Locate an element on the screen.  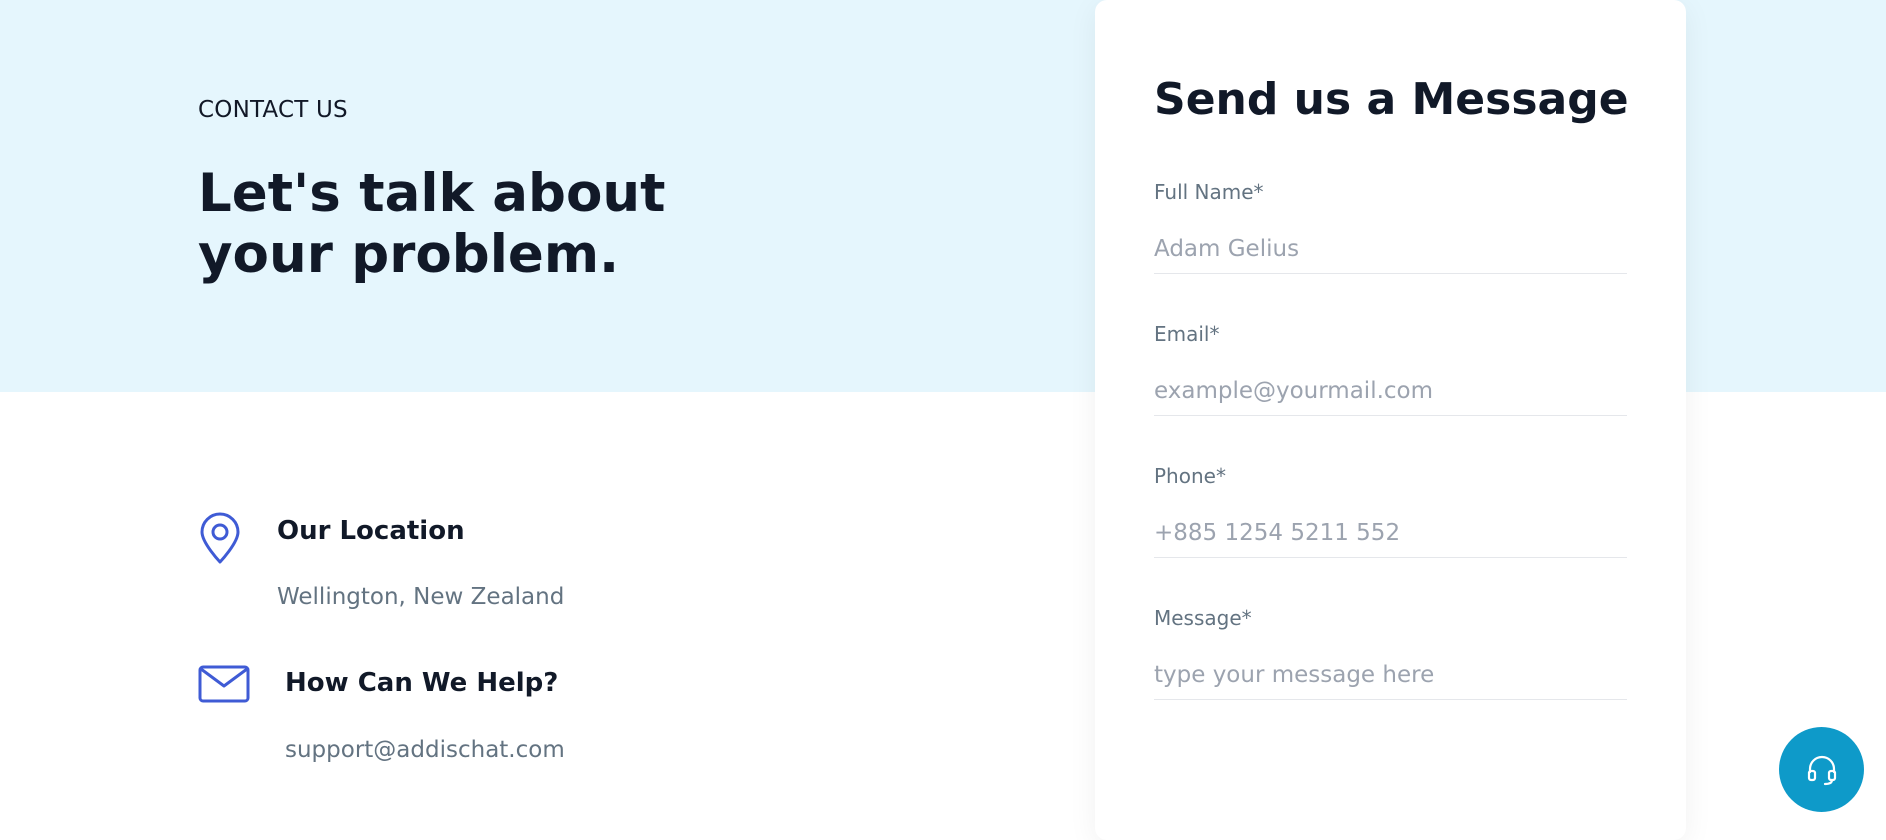
message-label: Message* is located at coordinates (1203, 618).